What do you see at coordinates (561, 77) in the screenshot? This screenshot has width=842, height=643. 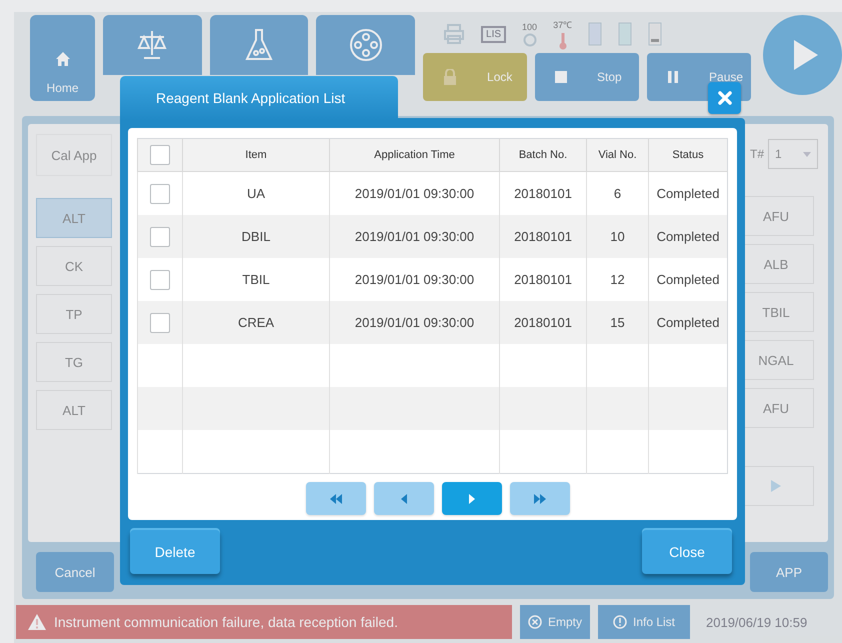 I see `stop-icon` at bounding box center [561, 77].